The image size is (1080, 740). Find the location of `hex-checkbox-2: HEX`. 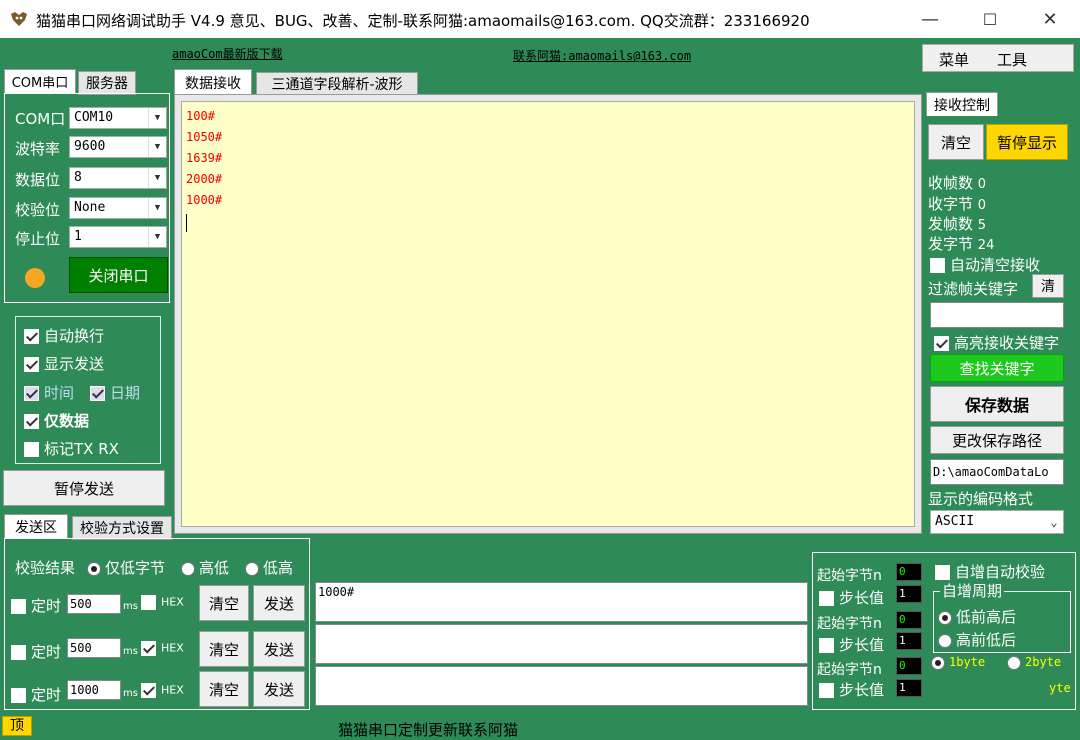

hex-checkbox-2: HEX is located at coordinates (162, 648).